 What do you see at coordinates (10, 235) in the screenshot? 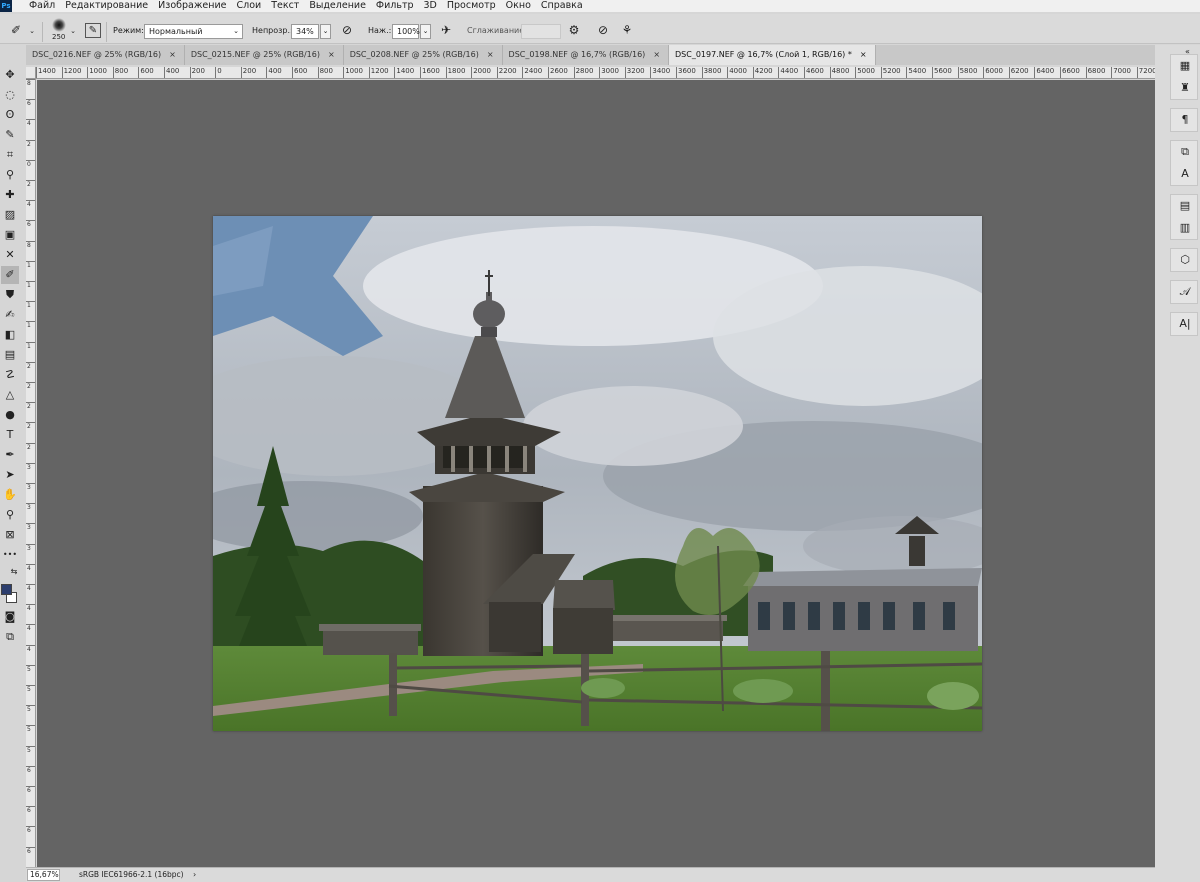
I see `frame-tool-icon: ▣` at bounding box center [10, 235].